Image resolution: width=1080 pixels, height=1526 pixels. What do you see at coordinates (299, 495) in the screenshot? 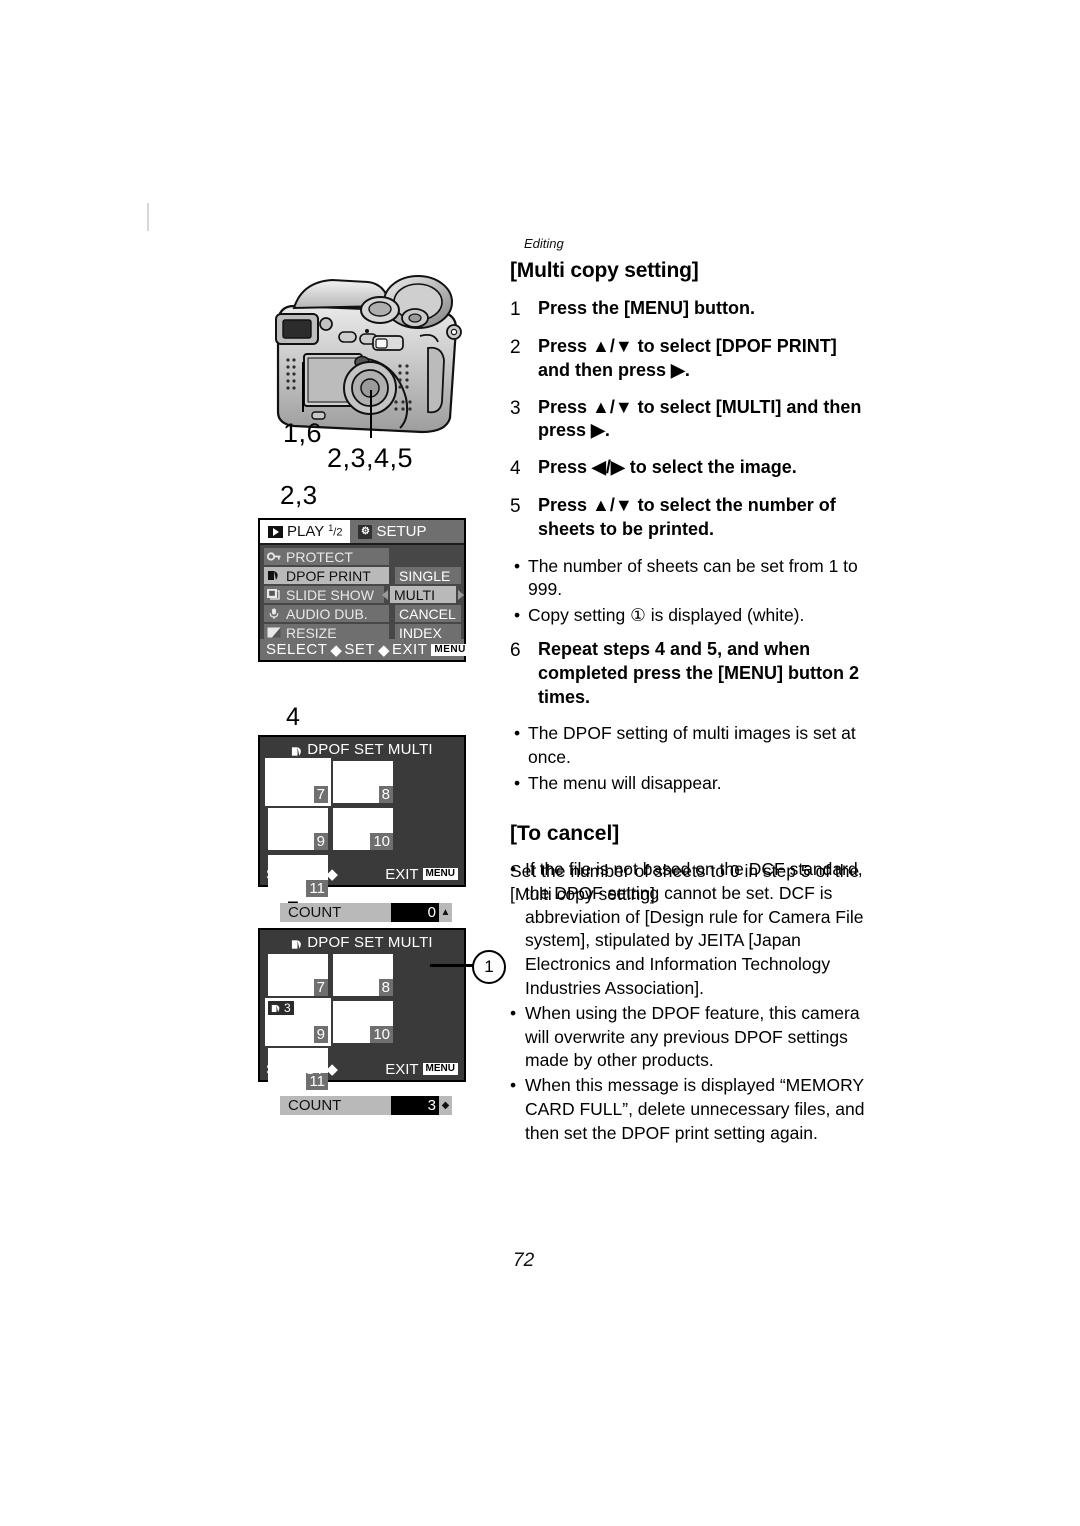
I see `figure-label-menu: 2,3` at bounding box center [299, 495].